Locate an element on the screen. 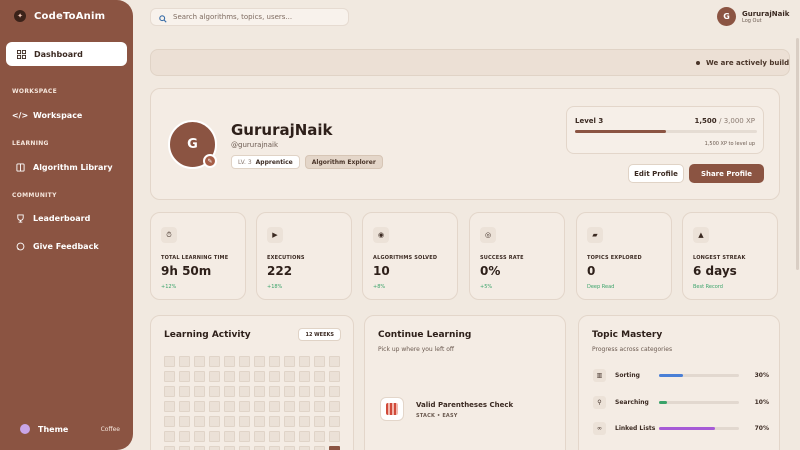 This screenshot has height=450, width=800. xp-total: / 3,000 XP is located at coordinates (737, 121).